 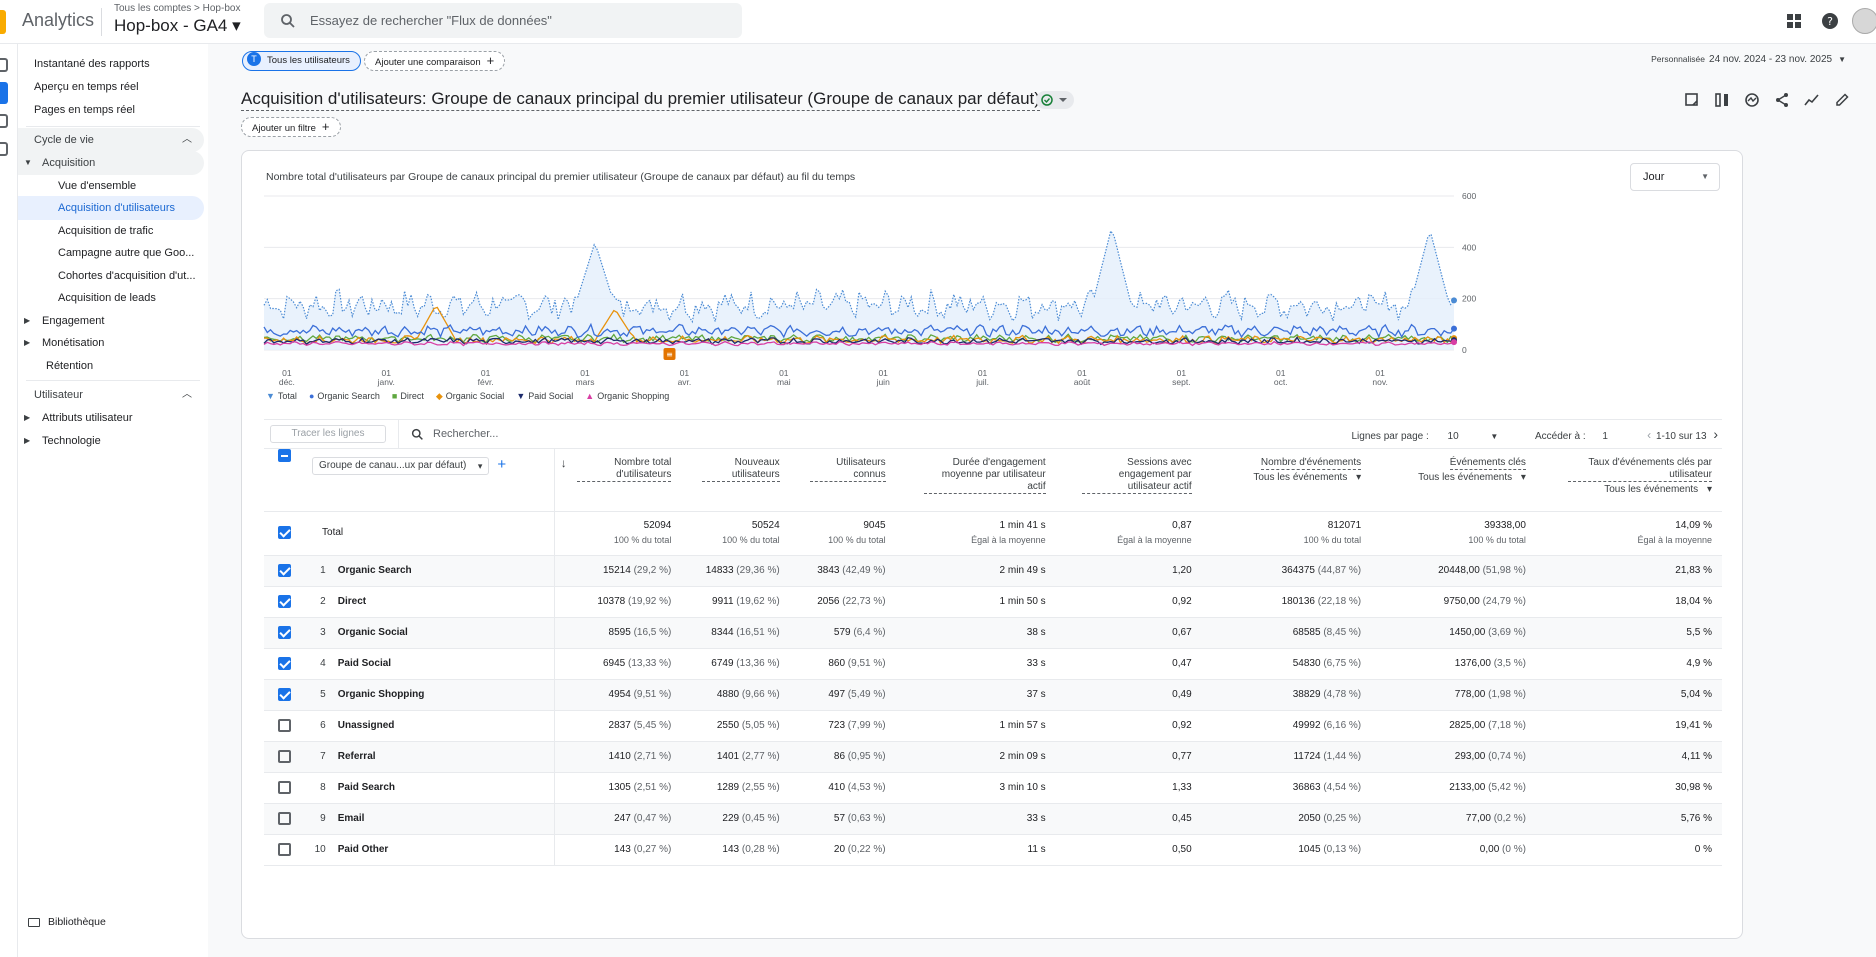 What do you see at coordinates (1649, 435) in the screenshot?
I see `chevron-left-icon: ‹` at bounding box center [1649, 435].